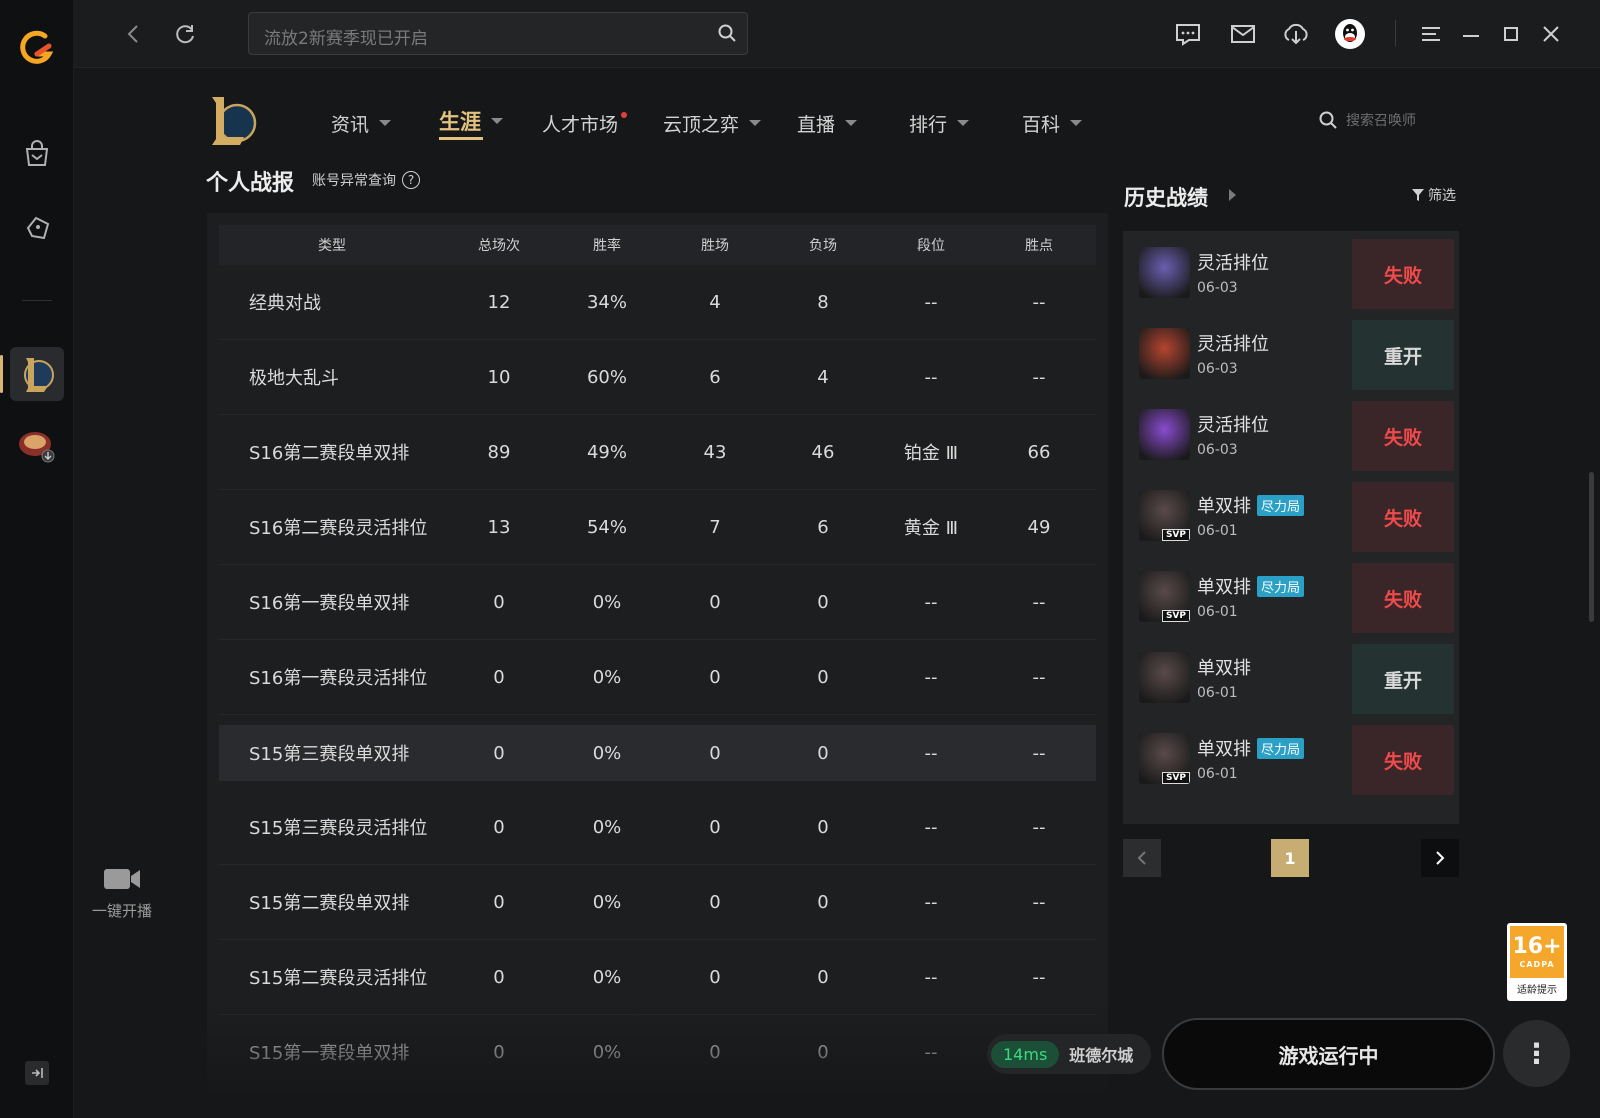 This screenshot has width=1600, height=1118. What do you see at coordinates (1440, 858) in the screenshot?
I see `next-page-button` at bounding box center [1440, 858].